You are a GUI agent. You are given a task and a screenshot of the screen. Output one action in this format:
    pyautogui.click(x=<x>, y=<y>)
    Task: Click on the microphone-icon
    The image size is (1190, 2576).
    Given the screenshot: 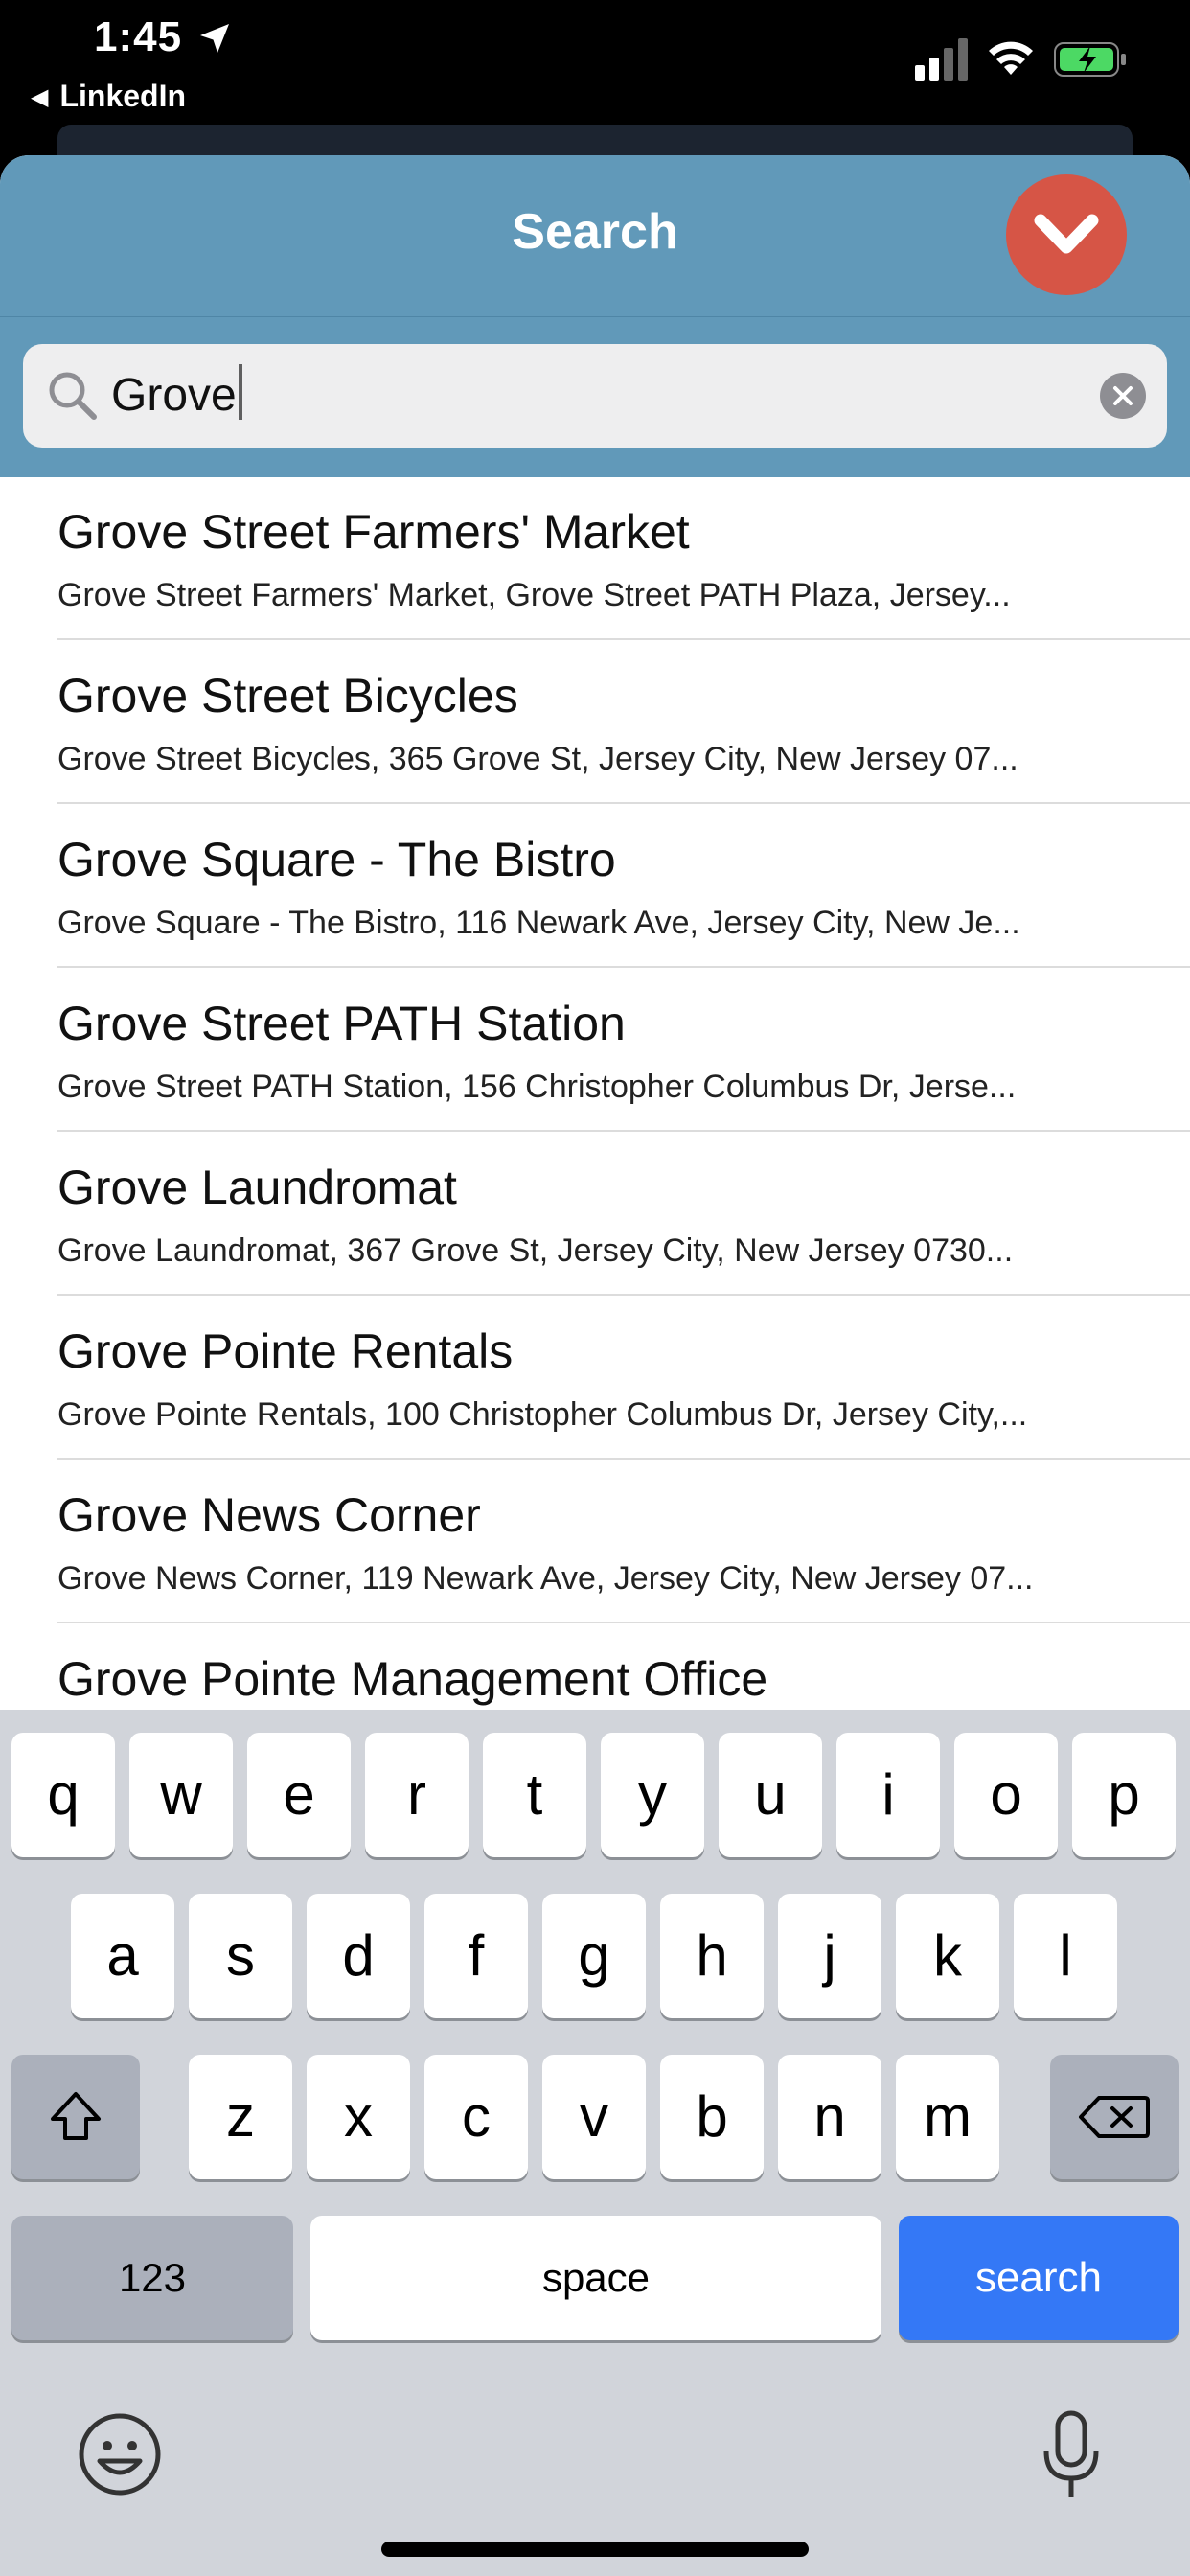 What is the action you would take?
    pyautogui.click(x=1071, y=2455)
    